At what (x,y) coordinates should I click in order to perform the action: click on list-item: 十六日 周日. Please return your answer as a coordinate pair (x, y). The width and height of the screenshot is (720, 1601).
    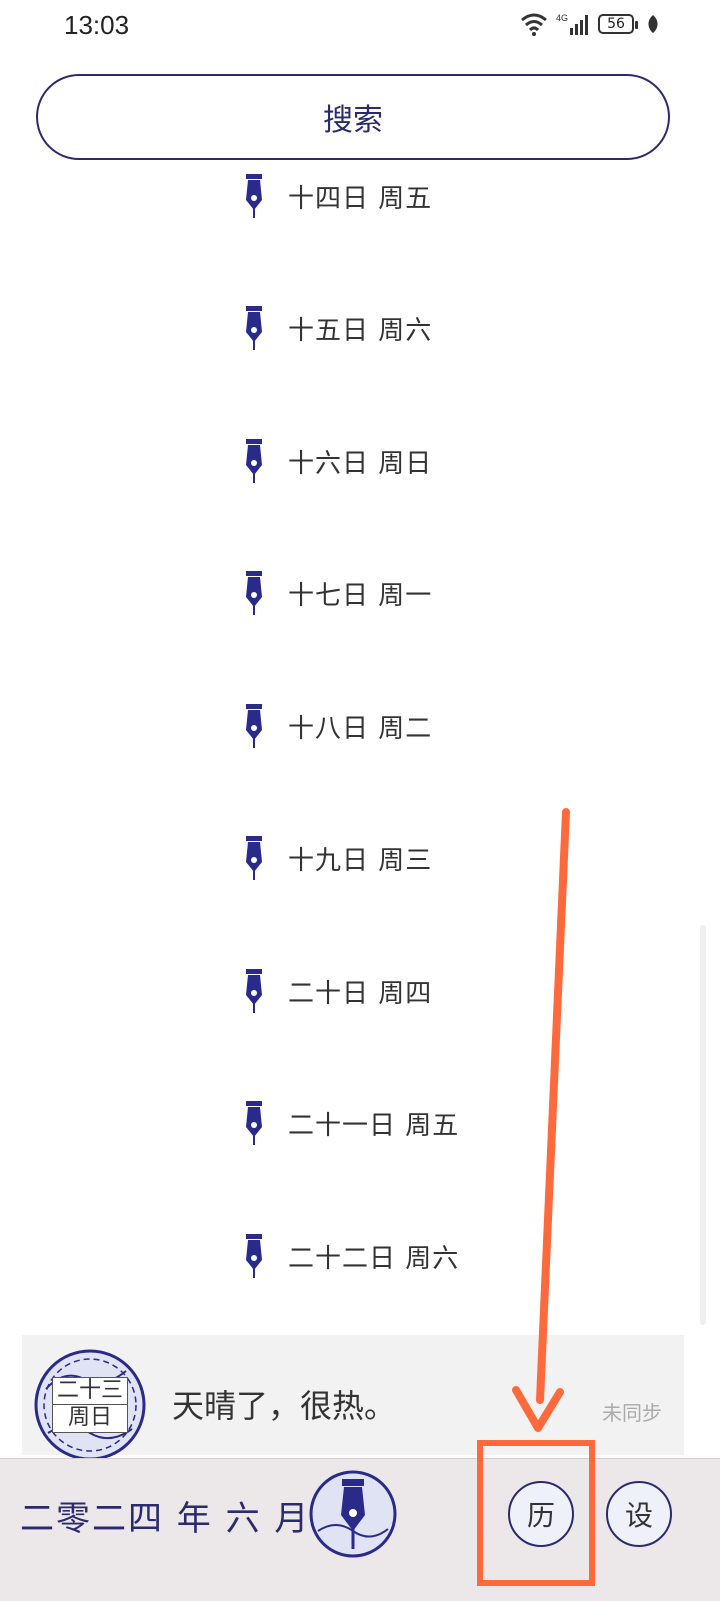
    Looking at the image, I should click on (336, 461).